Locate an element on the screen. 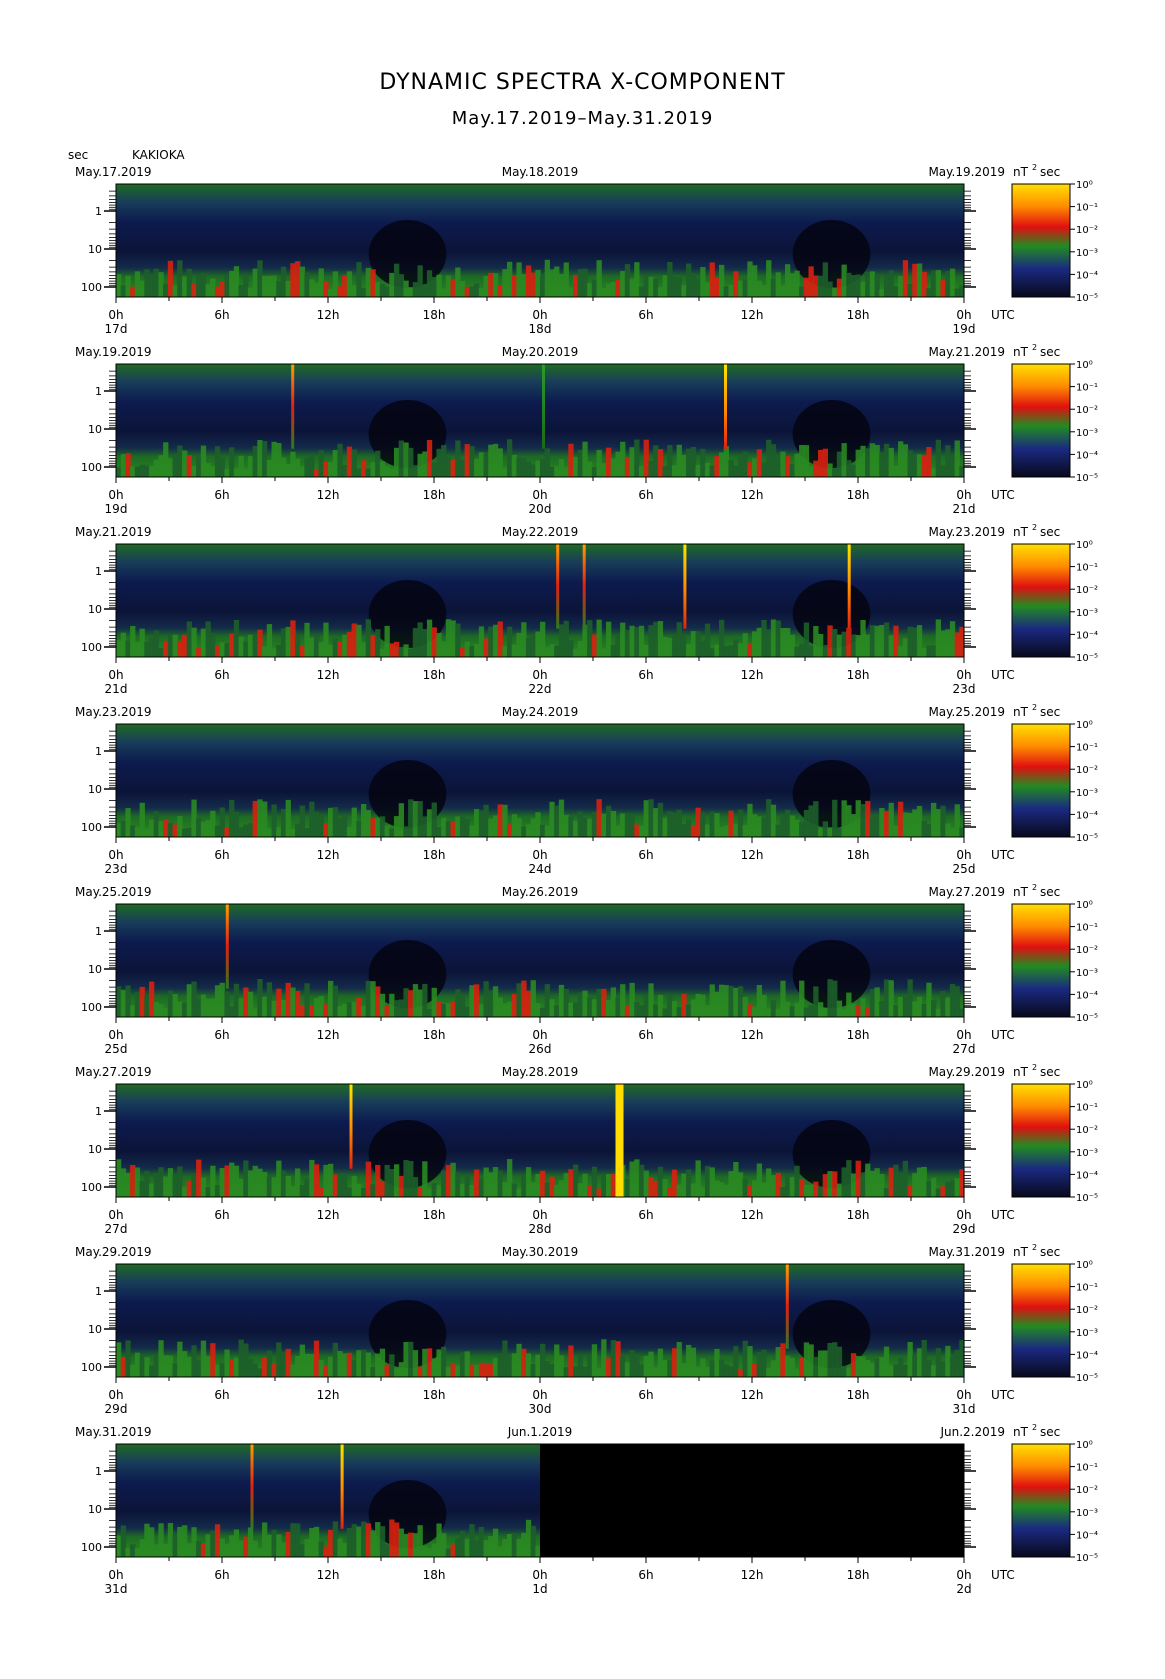  power-unit-sec: sec is located at coordinates (1050, 892).